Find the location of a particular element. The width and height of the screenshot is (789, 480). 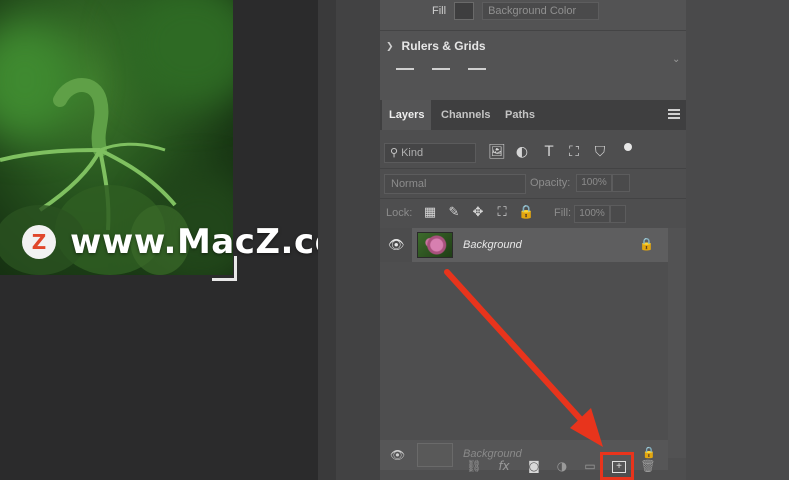

opacity-slider-button is located at coordinates (621, 183).